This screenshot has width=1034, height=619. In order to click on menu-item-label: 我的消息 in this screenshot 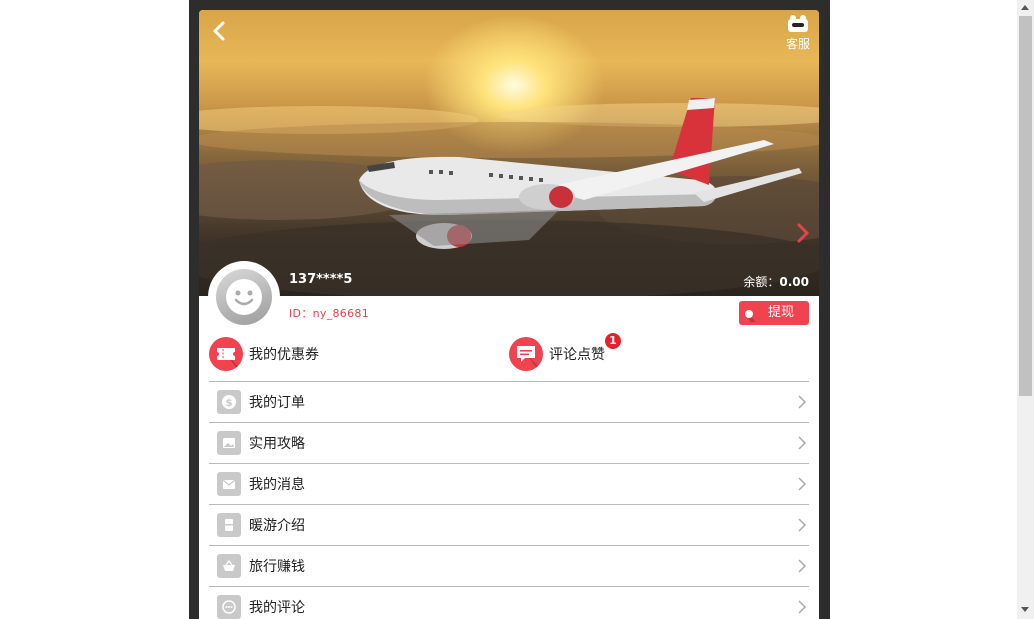, I will do `click(277, 485)`.